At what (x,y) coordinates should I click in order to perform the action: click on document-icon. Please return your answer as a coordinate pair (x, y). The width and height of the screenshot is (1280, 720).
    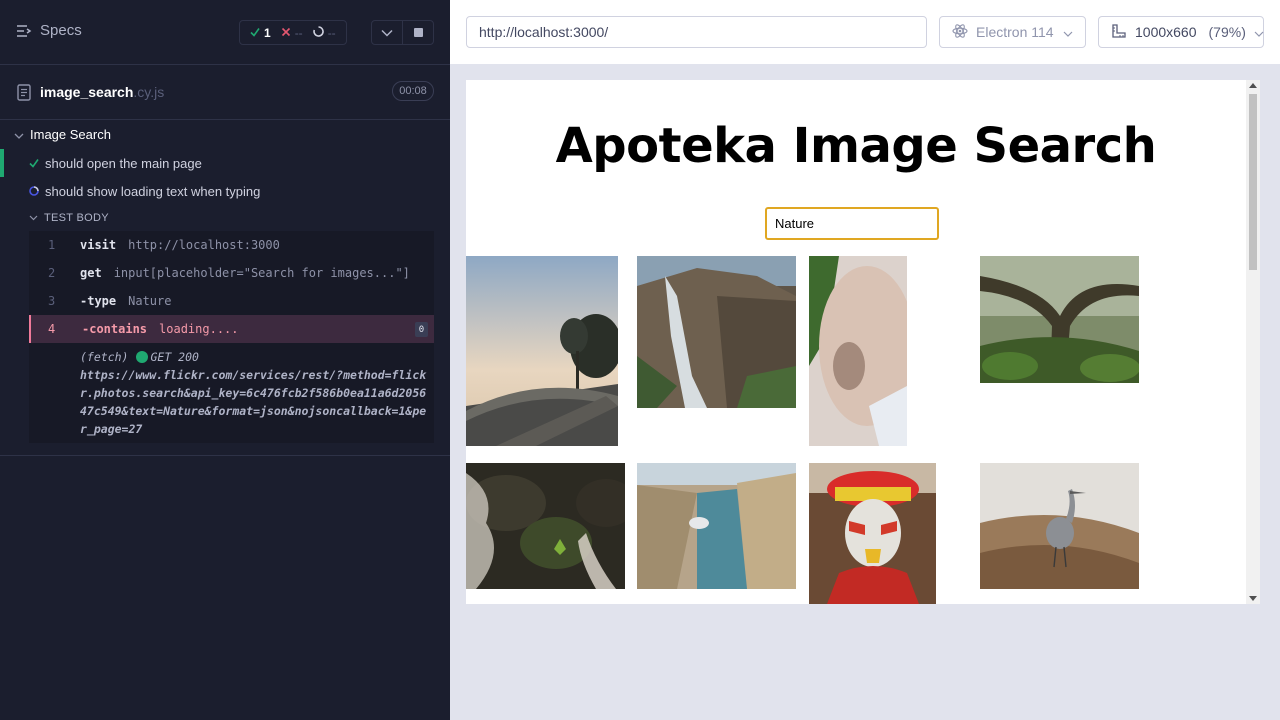
    Looking at the image, I should click on (24, 95).